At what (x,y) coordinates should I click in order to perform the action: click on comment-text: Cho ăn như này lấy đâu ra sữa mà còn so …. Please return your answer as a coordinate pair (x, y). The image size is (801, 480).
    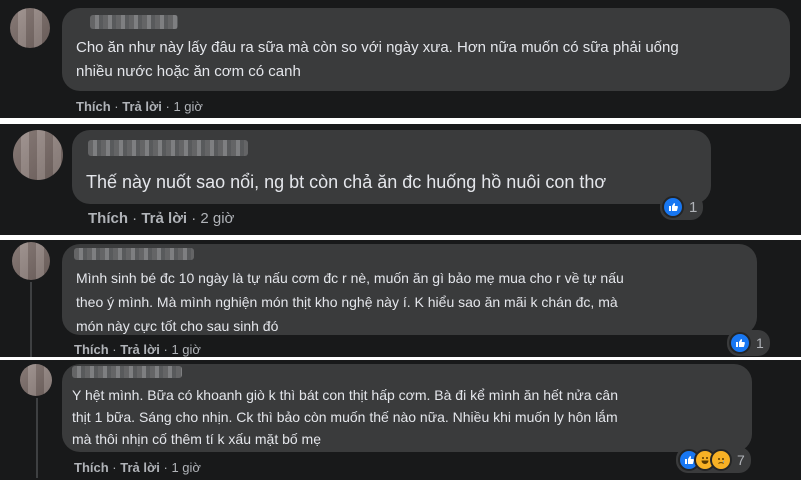
    Looking at the image, I should click on (377, 59).